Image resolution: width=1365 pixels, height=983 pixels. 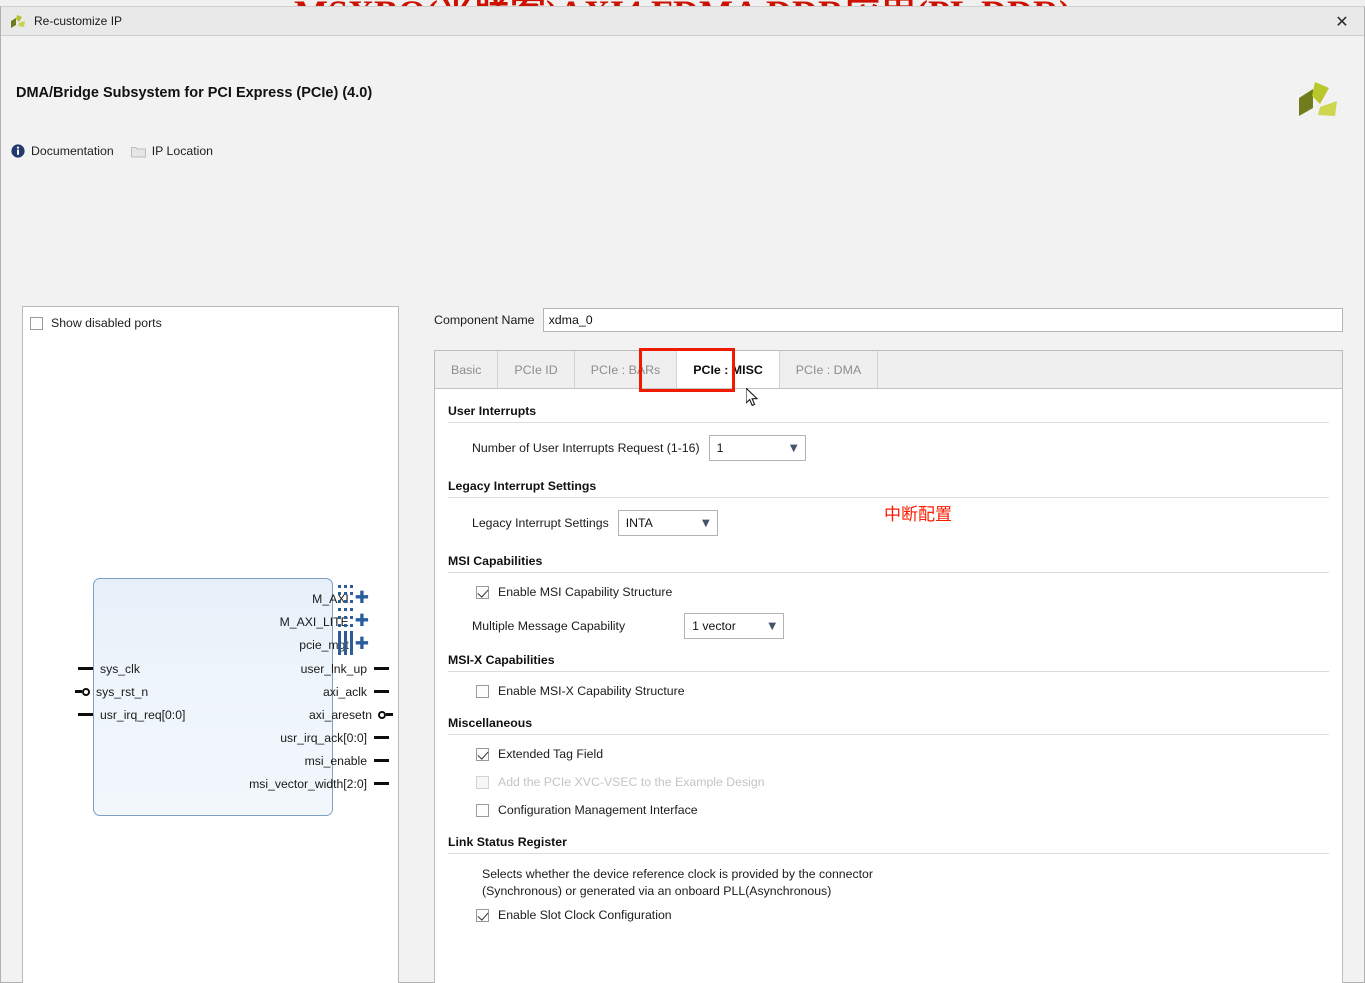 What do you see at coordinates (918, 515) in the screenshot?
I see `interrupt-config-annotation: 中断配置` at bounding box center [918, 515].